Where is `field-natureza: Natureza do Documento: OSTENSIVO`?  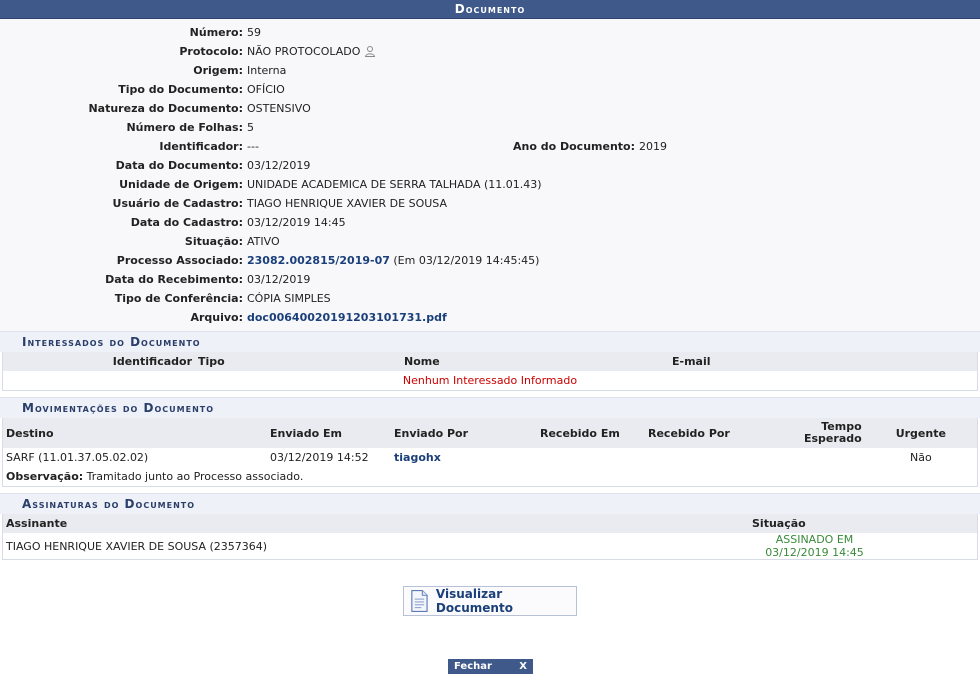 field-natureza: Natureza do Documento: OSTENSIVO is located at coordinates (490, 108).